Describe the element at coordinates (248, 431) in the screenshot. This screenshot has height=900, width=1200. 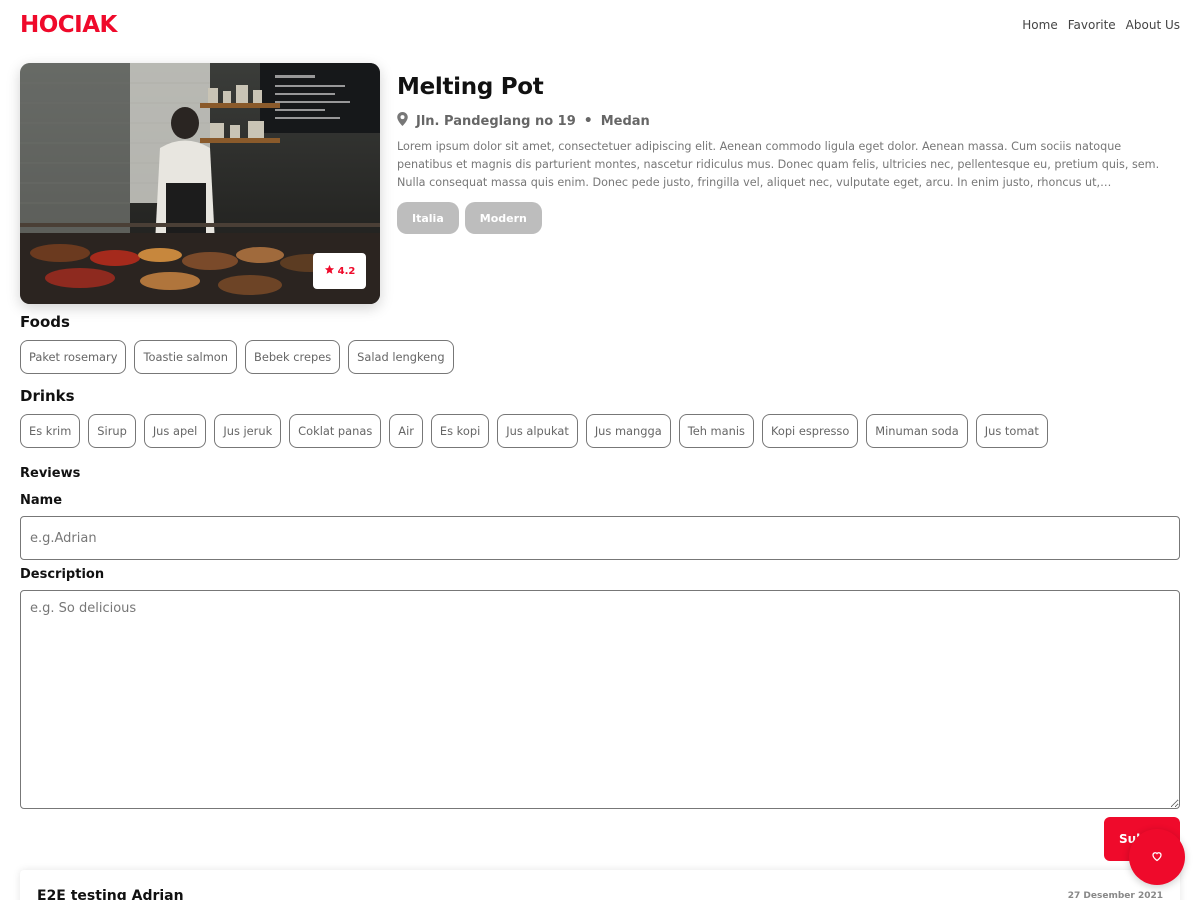
I see `drink-item: Jus jeruk` at that location.